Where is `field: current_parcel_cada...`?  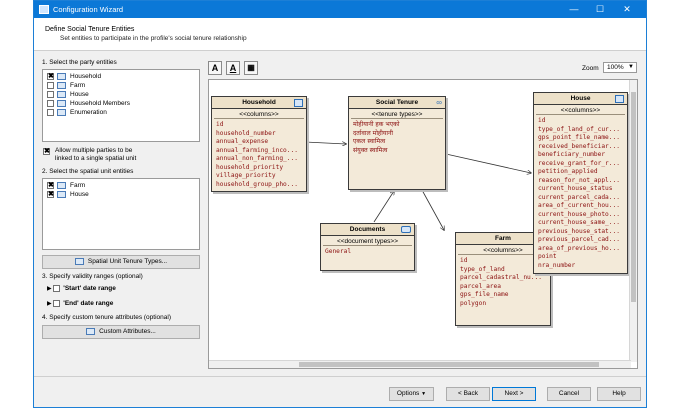
field: current_parcel_cada... is located at coordinates (579, 197).